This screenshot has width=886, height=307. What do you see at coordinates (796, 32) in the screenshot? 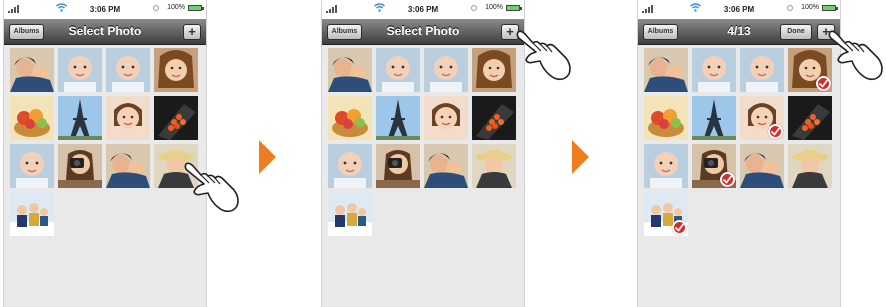
I see `done-button: Done` at bounding box center [796, 32].